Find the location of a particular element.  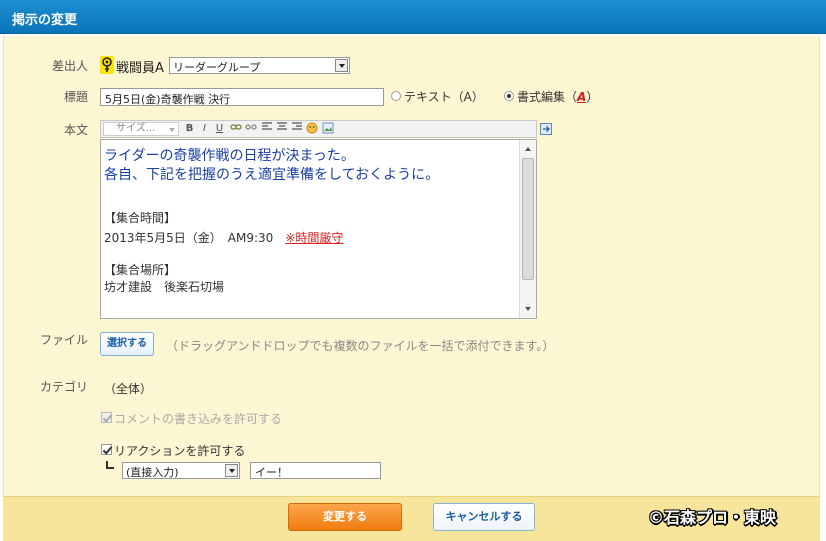

subject-value: 5月5日(金)奇襲作戦 決行 is located at coordinates (168, 99).